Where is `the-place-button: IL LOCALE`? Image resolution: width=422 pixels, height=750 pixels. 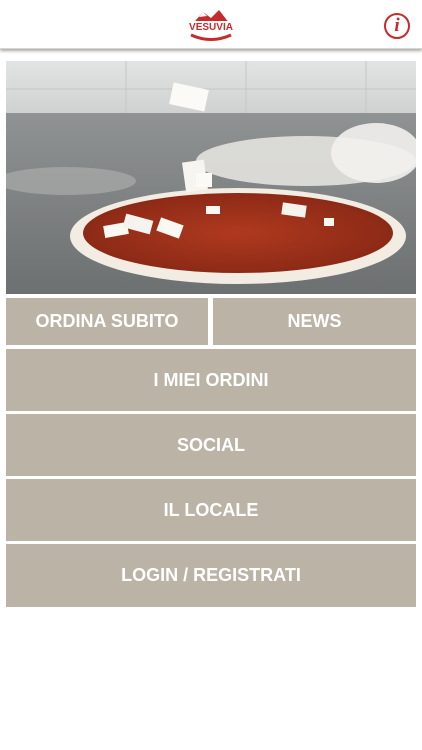
the-place-button: IL LOCALE is located at coordinates (211, 510).